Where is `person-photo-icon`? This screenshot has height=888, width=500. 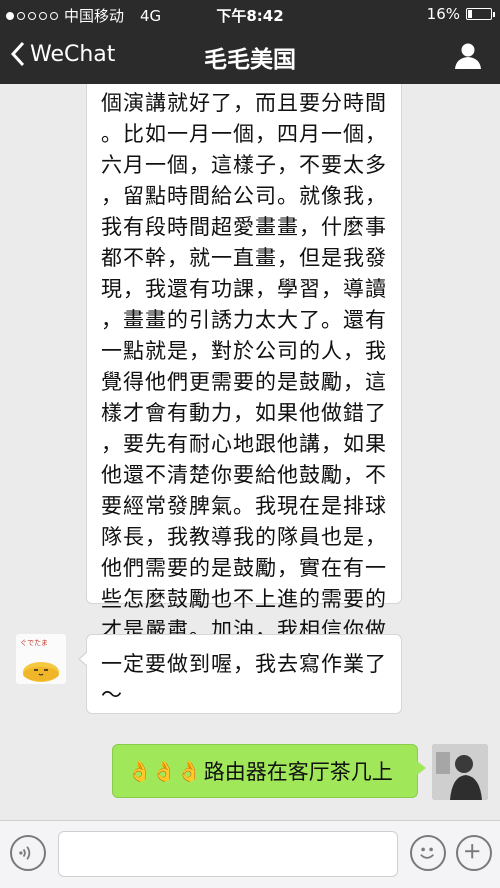
person-photo-icon is located at coordinates (460, 772).